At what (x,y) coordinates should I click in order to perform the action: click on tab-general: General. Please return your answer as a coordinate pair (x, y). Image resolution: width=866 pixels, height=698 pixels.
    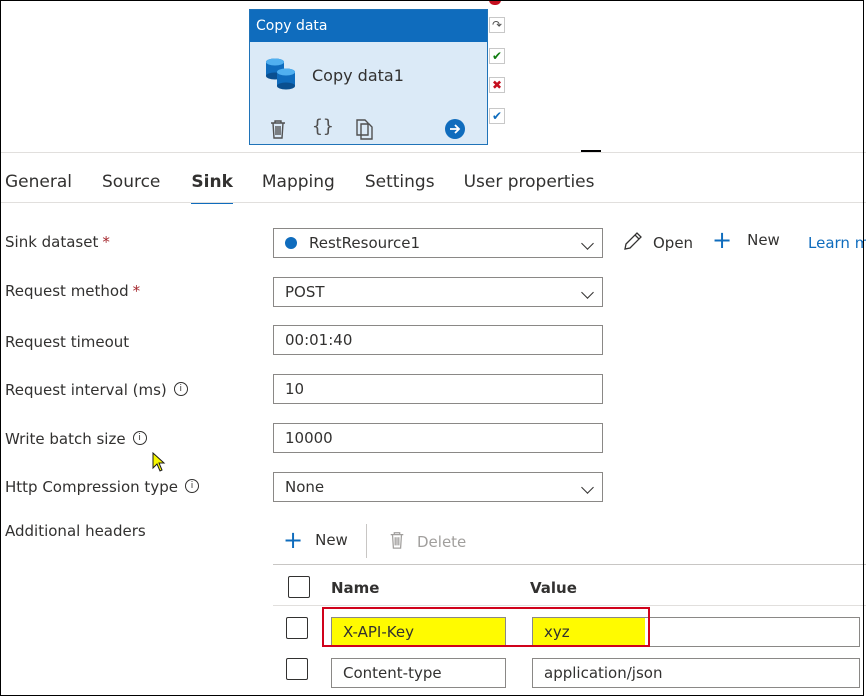
    Looking at the image, I should click on (38, 181).